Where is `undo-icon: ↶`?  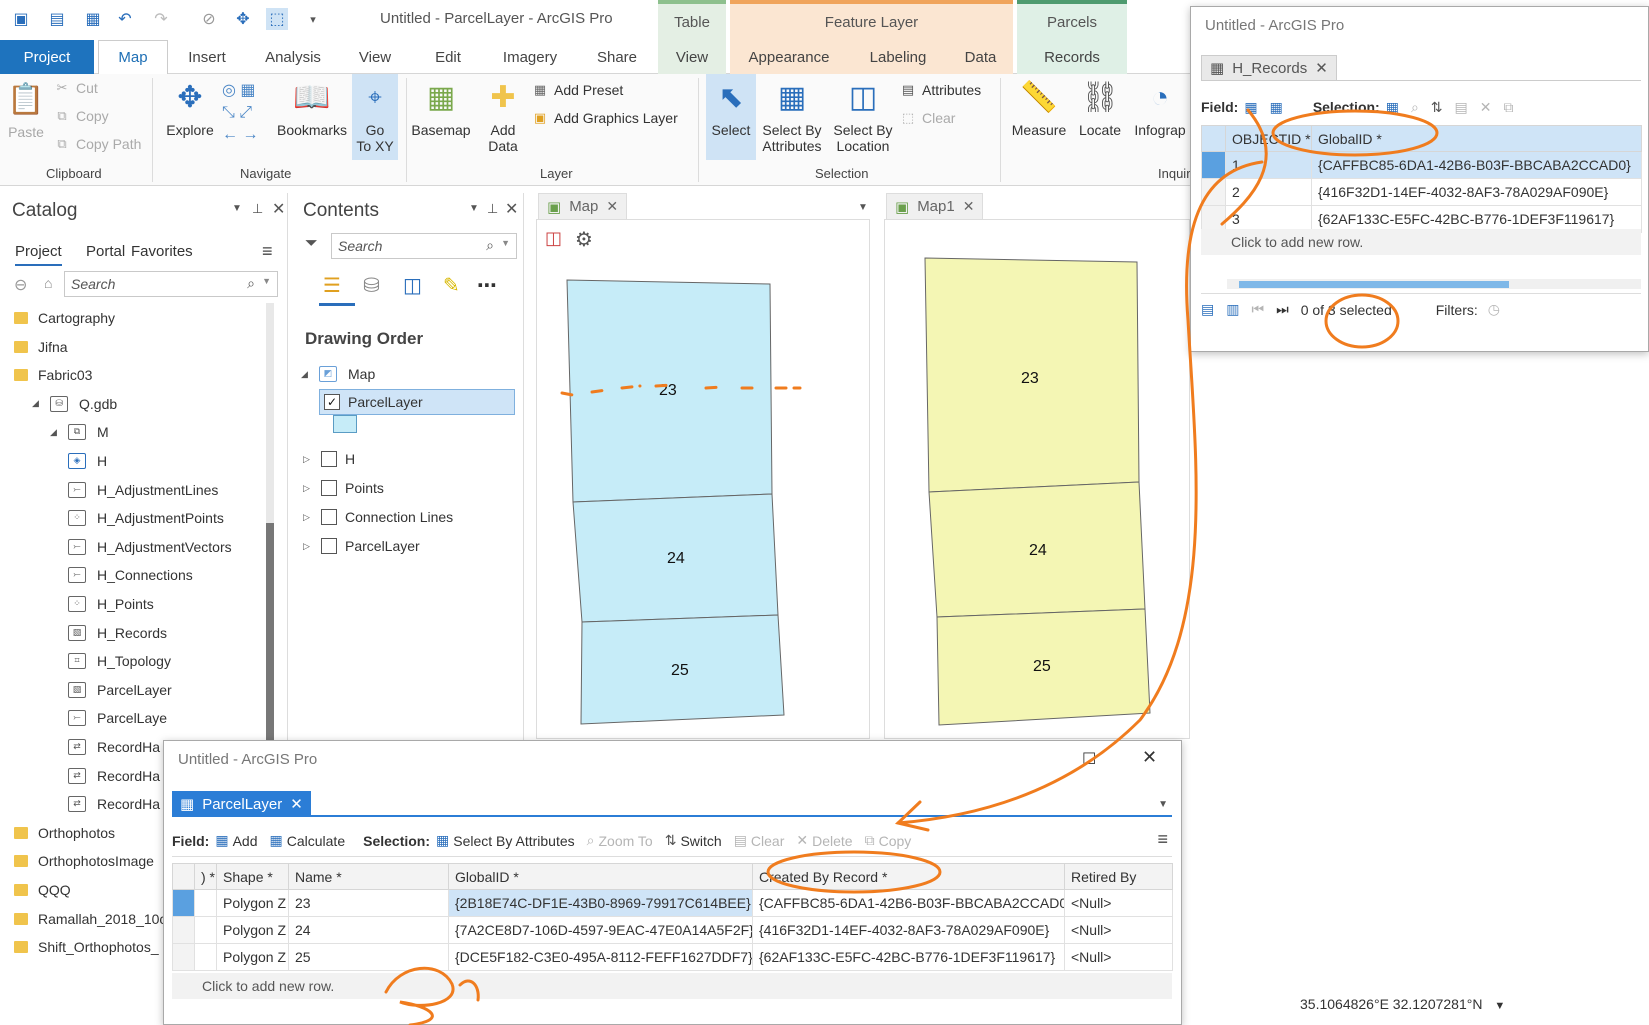
undo-icon: ↶ is located at coordinates (125, 19).